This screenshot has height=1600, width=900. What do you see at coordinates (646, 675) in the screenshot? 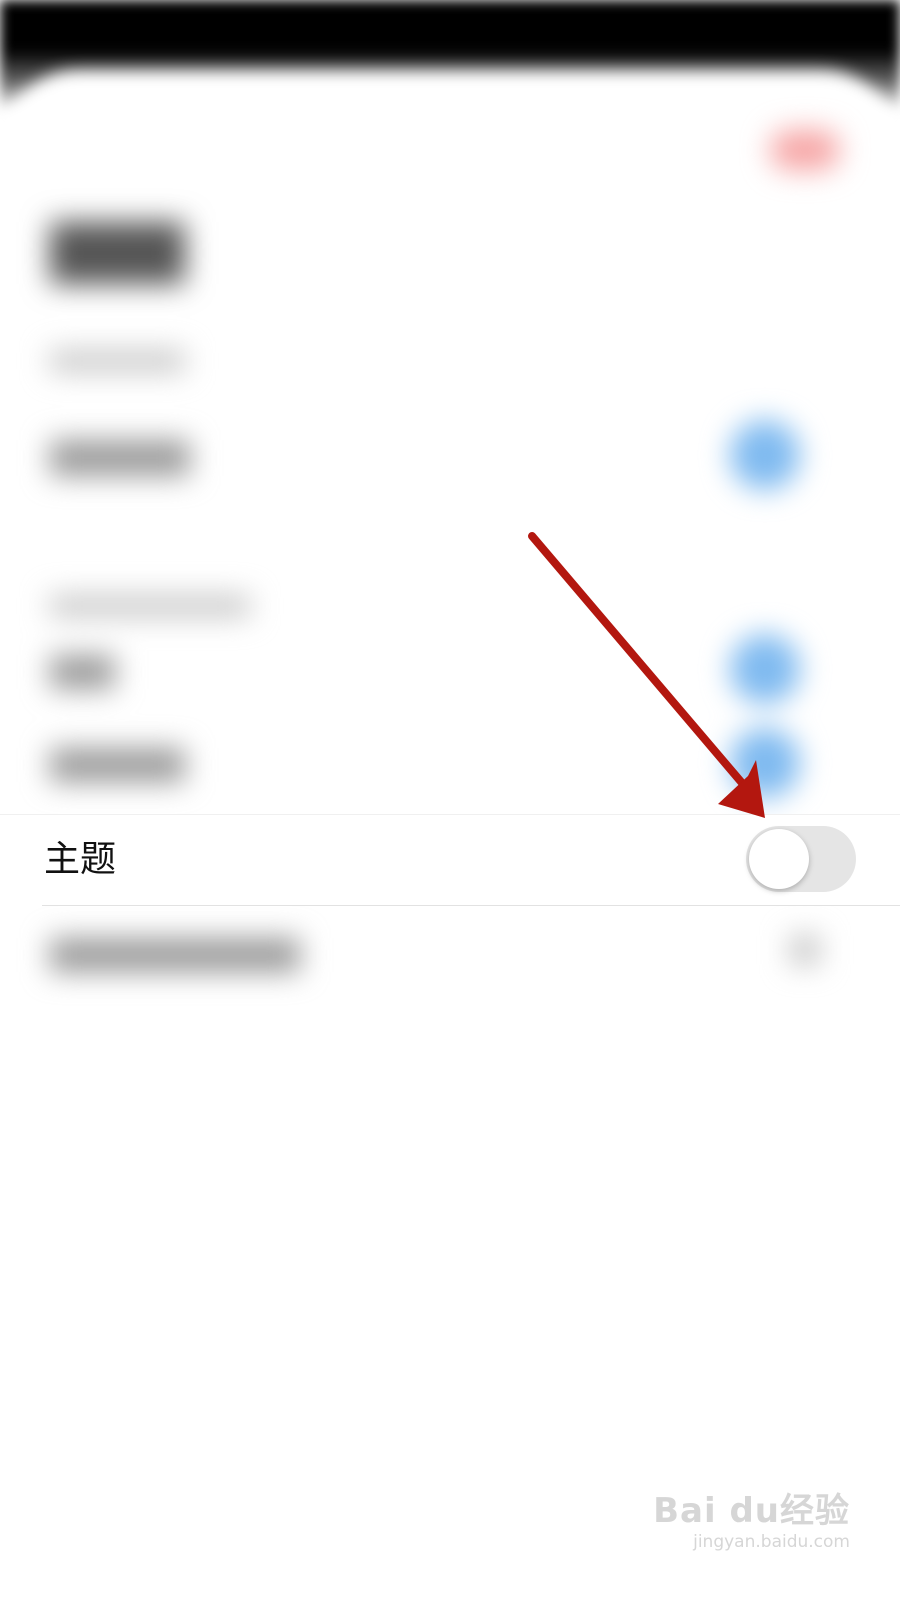
I see `annotation-arrow-icon` at bounding box center [646, 675].